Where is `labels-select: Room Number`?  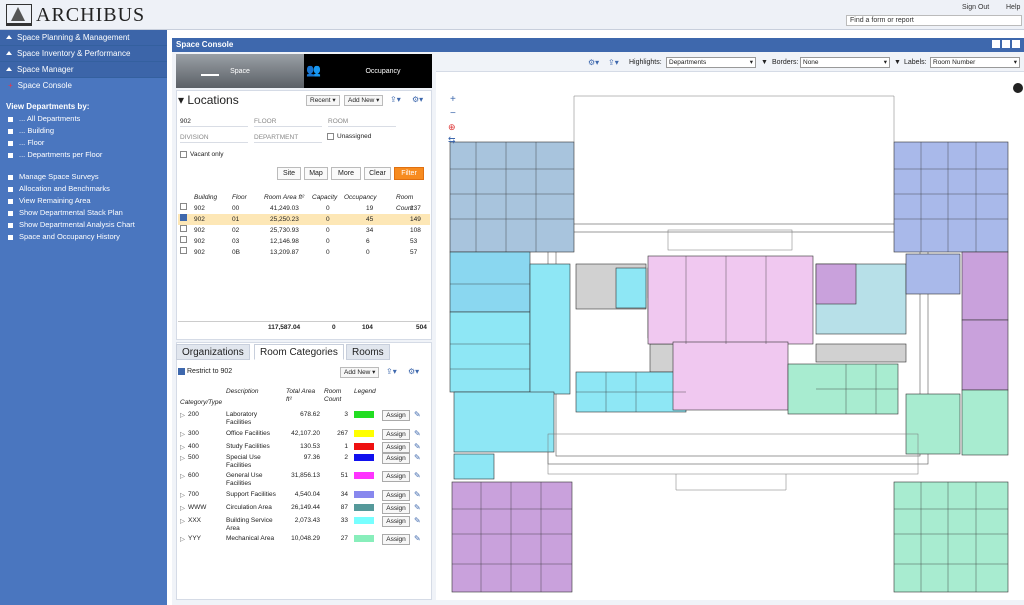
labels-select: Room Number is located at coordinates (975, 62).